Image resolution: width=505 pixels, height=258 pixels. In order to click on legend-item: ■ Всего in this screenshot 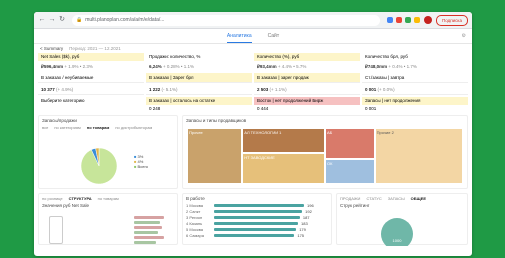, I will do `click(141, 166)`.